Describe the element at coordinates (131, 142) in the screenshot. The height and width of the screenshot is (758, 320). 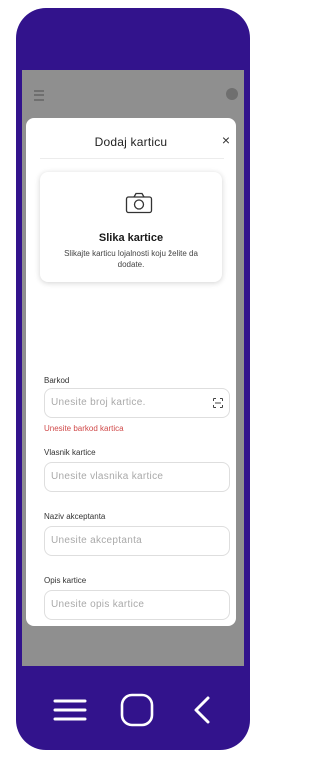
I see `modal-title: Dodaj karticu` at that location.